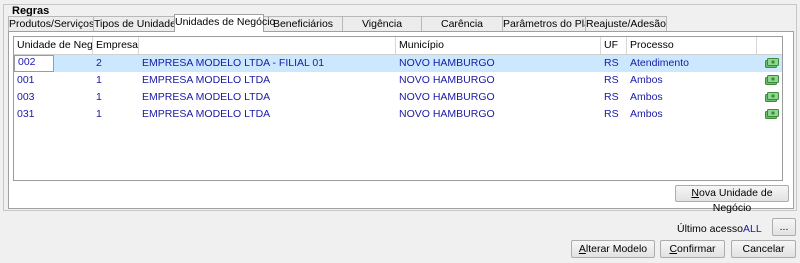  What do you see at coordinates (233, 63) in the screenshot?
I see `cell-nome: EMPRESA MODELO LTDA - FILIAL 01` at bounding box center [233, 63].